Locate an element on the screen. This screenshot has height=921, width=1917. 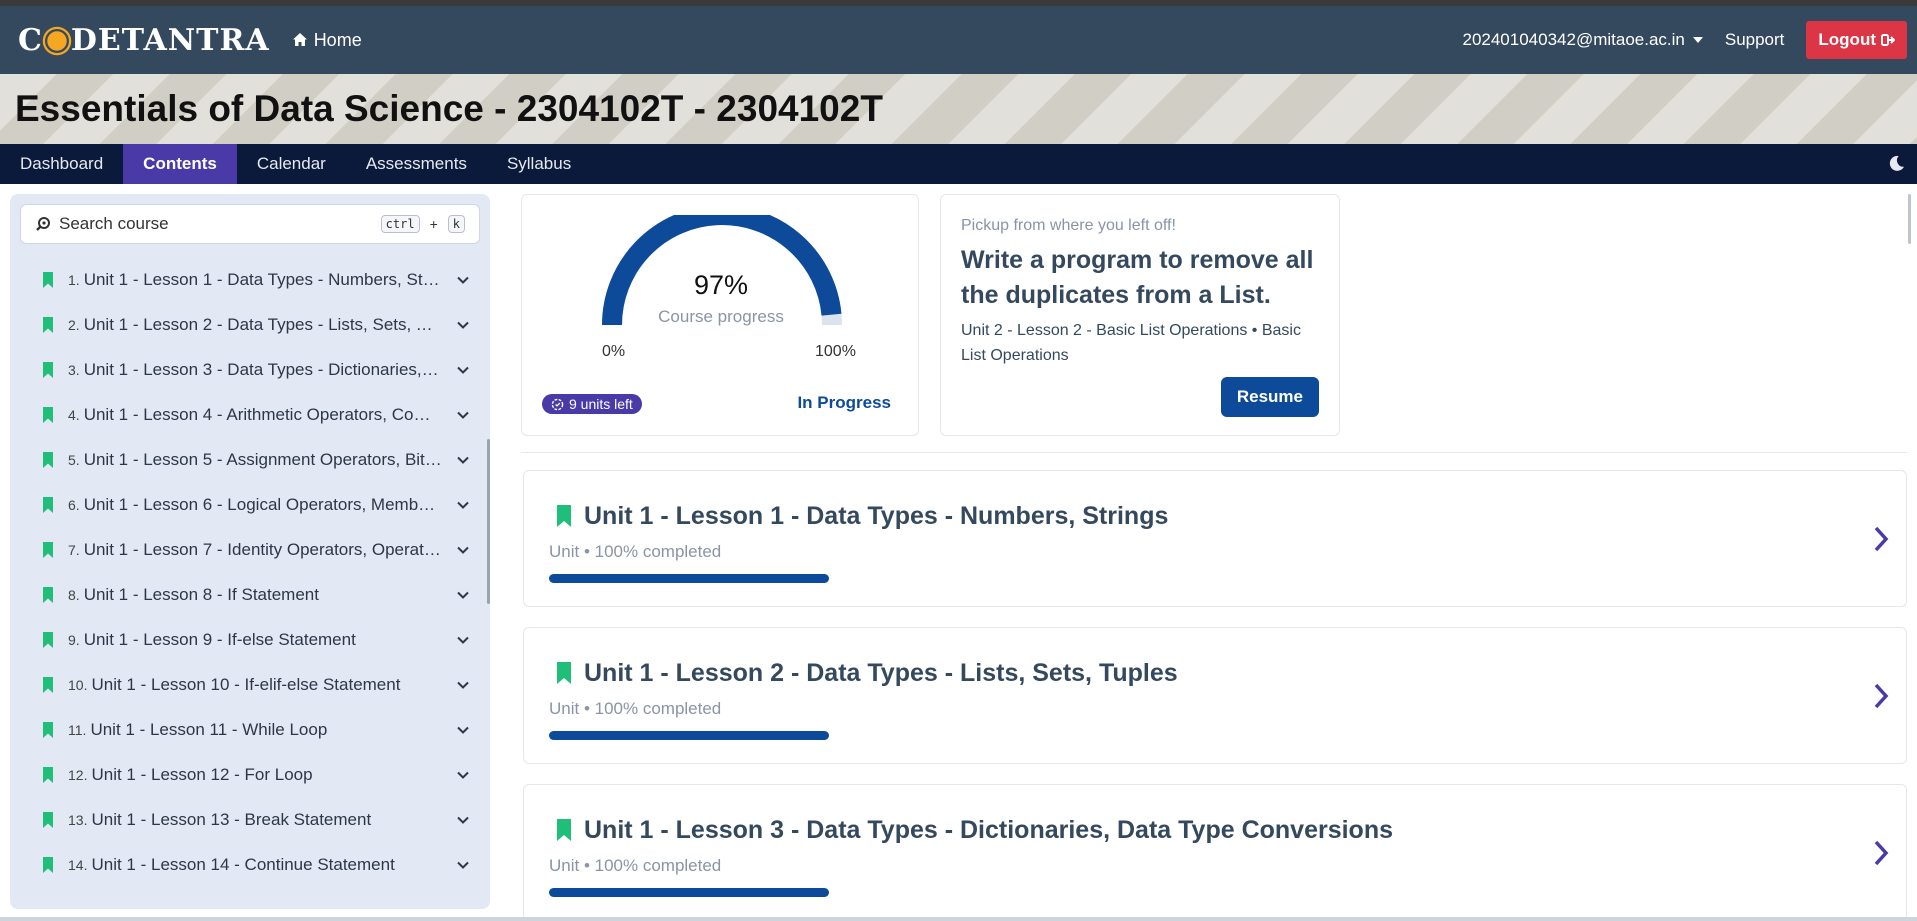
home-link: Home is located at coordinates (327, 40).